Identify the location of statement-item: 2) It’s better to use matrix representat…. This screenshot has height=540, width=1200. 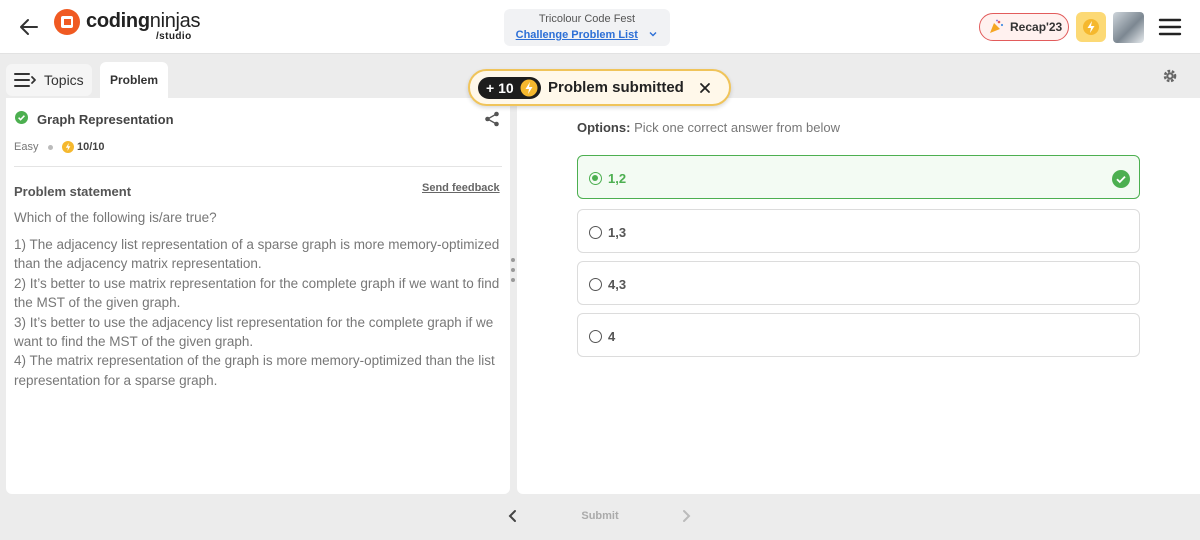
(257, 293).